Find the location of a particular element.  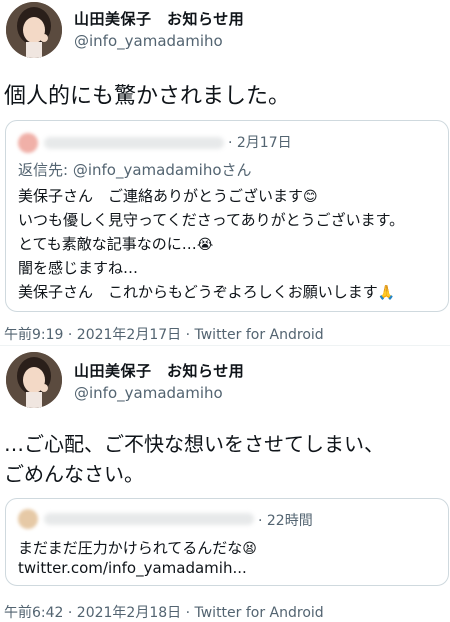

tweet-text-line-1: …ご心配、ご不快な想いをさせてしまい、 is located at coordinates (194, 444).